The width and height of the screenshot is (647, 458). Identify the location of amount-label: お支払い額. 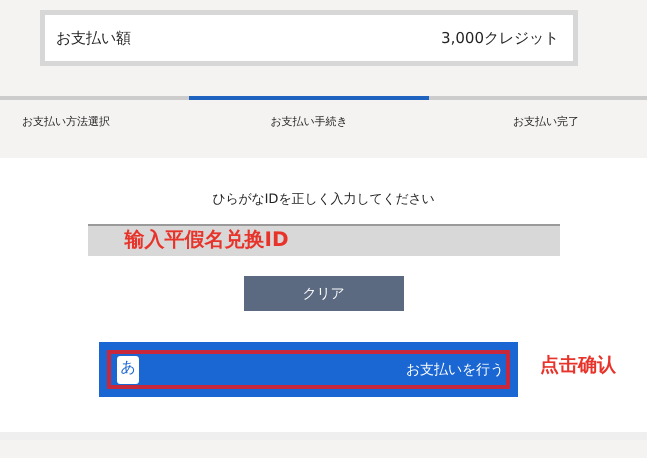
(93, 38).